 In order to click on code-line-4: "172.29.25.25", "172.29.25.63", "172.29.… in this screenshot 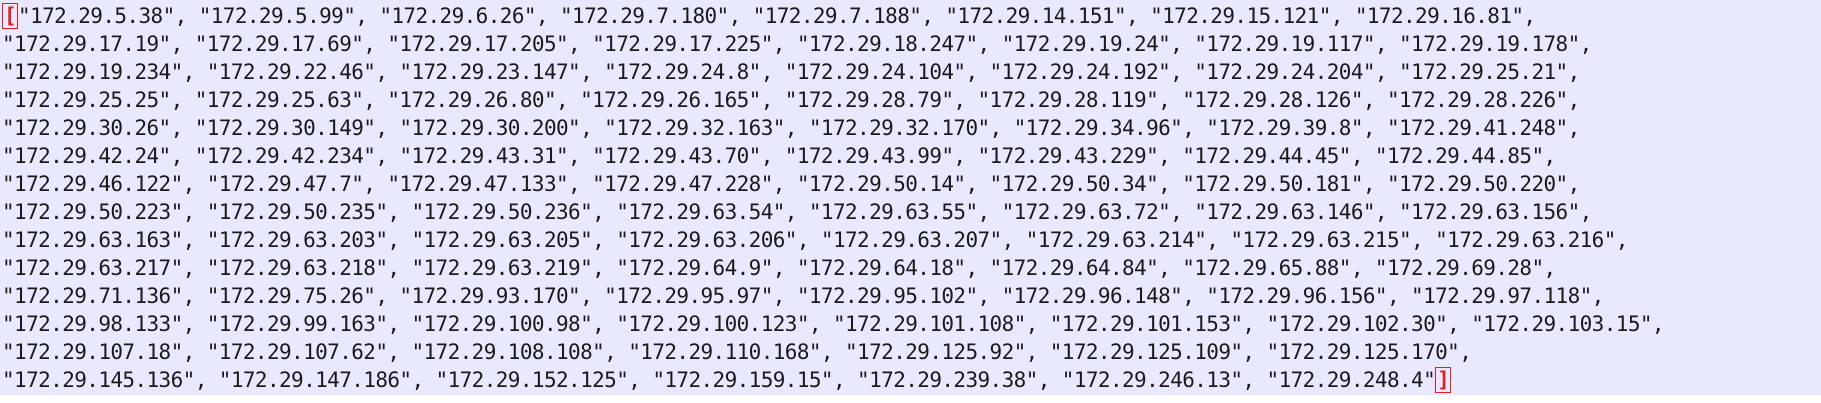, I will do `click(910, 100)`.